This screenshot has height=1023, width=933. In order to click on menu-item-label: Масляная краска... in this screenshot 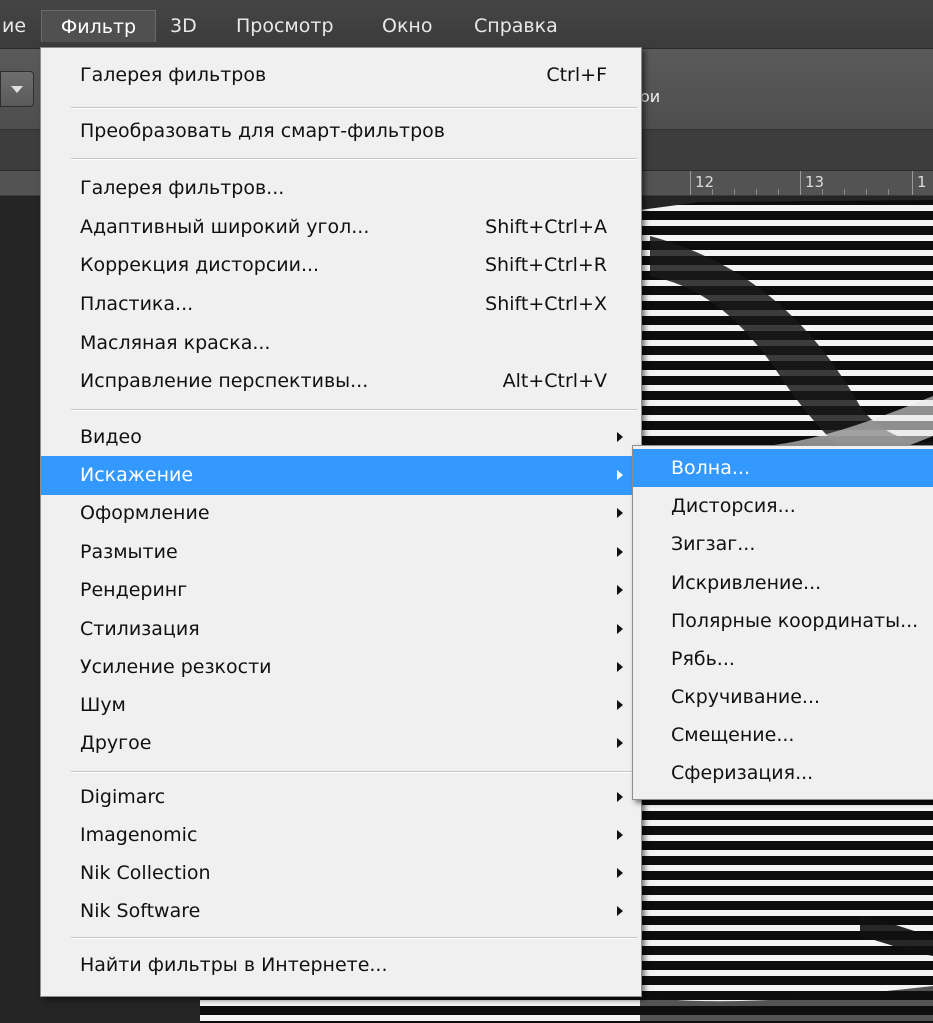, I will do `click(175, 343)`.